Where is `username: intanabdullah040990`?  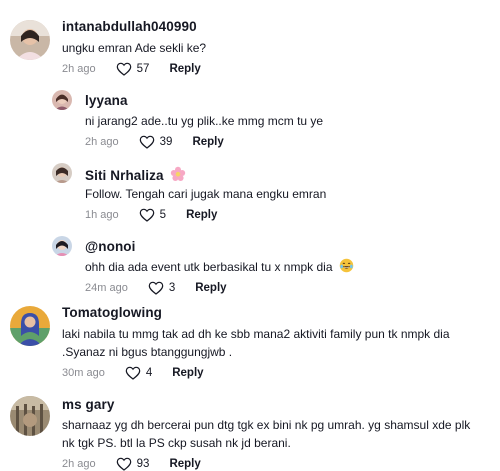 username: intanabdullah040990 is located at coordinates (129, 26).